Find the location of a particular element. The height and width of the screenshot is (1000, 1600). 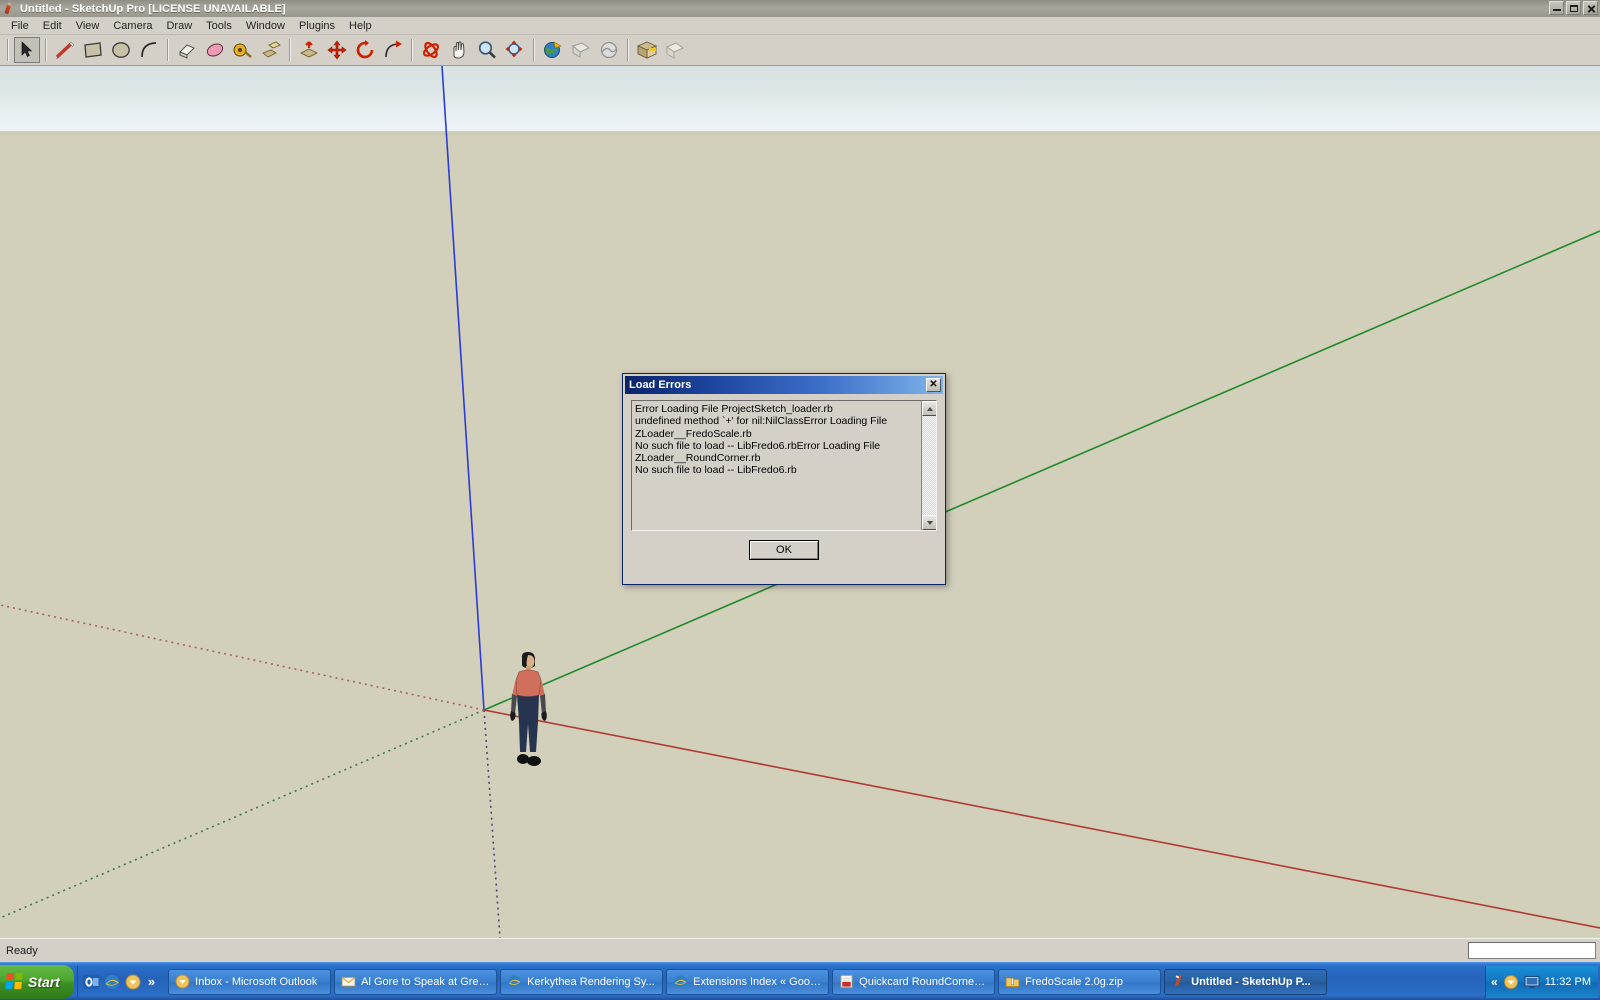

circle-tool-button is located at coordinates (121, 50).